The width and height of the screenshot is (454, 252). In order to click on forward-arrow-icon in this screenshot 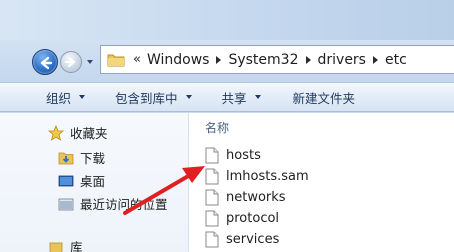, I will do `click(70, 62)`.